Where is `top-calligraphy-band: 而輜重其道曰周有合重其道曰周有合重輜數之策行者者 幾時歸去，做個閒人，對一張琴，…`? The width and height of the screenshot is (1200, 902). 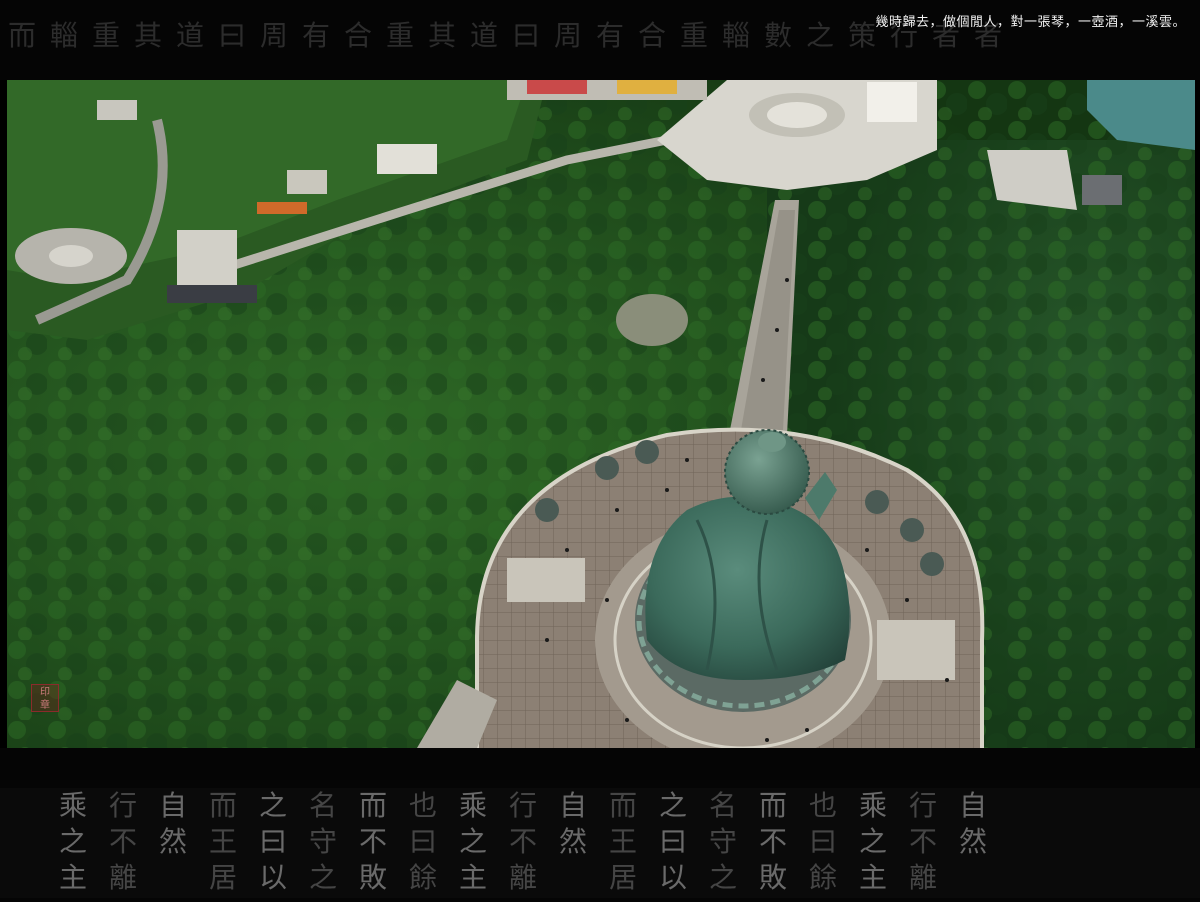
top-calligraphy-band: 而輜重其道曰周有合重其道曰周有合重輜數之策行者者 幾時歸去，做個閒人，對一張琴，… is located at coordinates (600, 40).